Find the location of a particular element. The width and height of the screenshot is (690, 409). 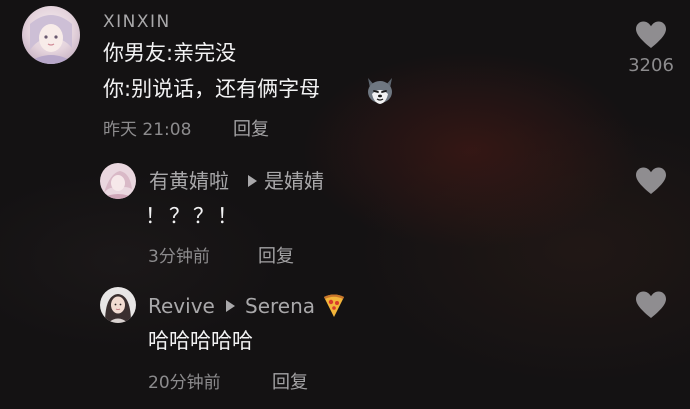

husky-emoji is located at coordinates (380, 90).